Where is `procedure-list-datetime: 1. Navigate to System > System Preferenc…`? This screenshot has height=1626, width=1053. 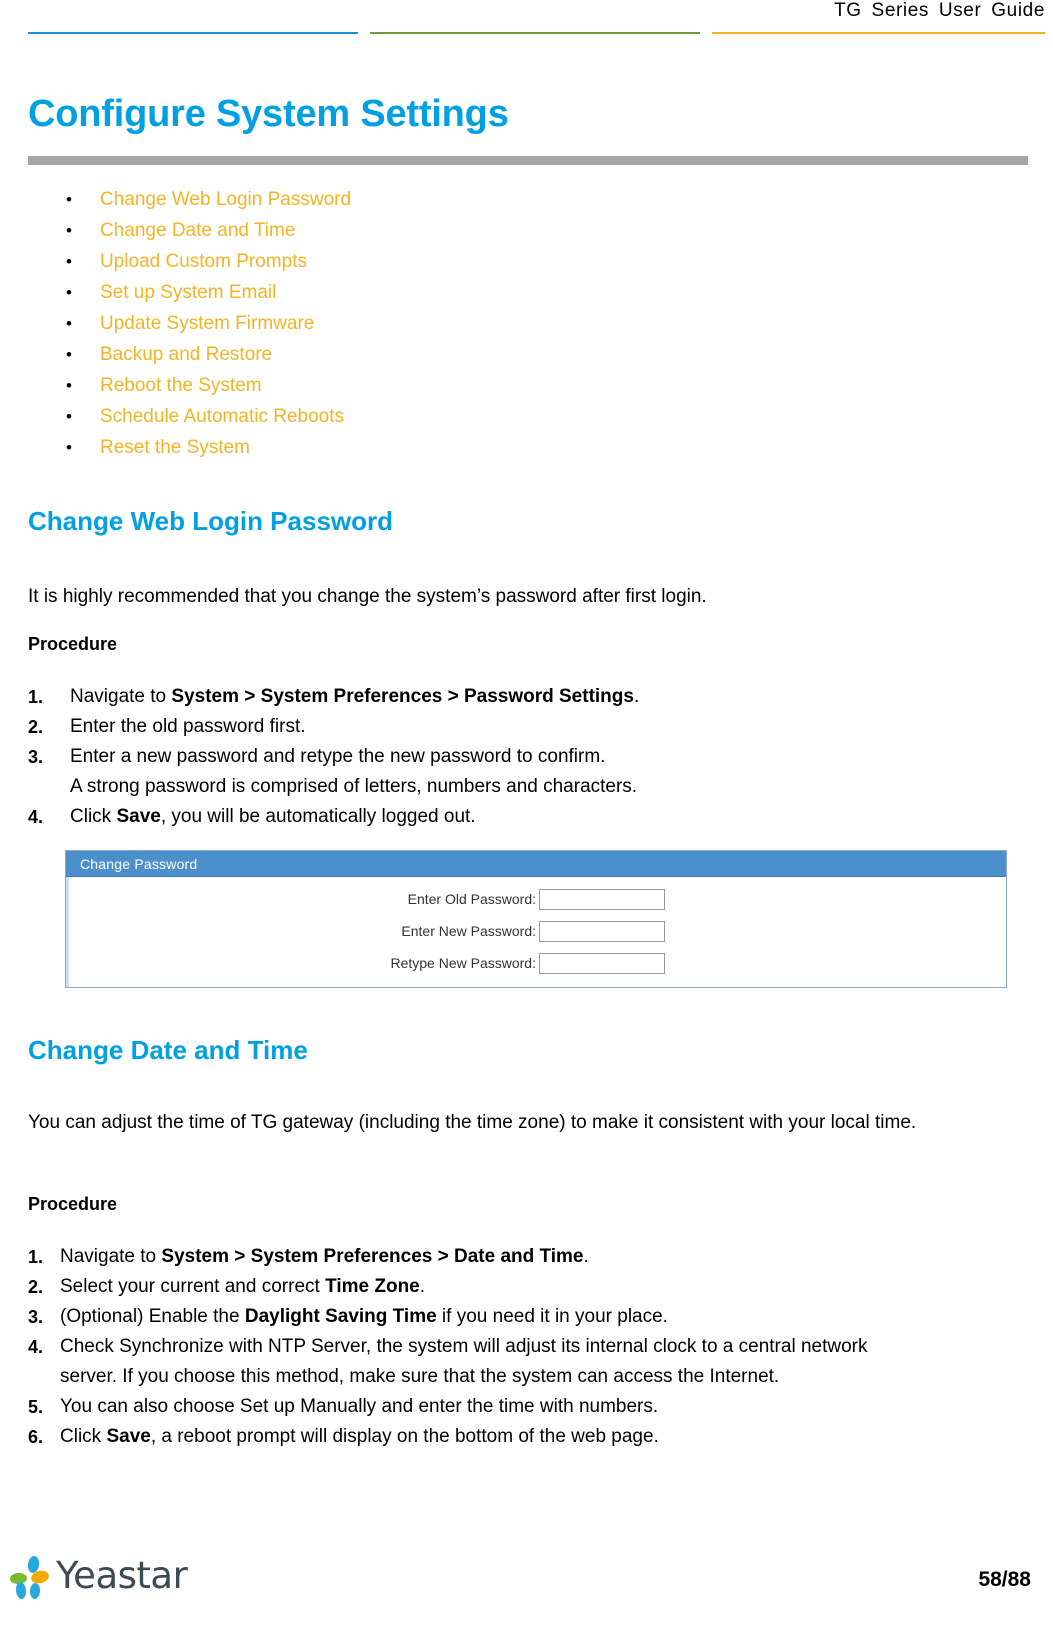
procedure-list-datetime: 1. Navigate to System > System Preferenc… is located at coordinates (533, 1347).